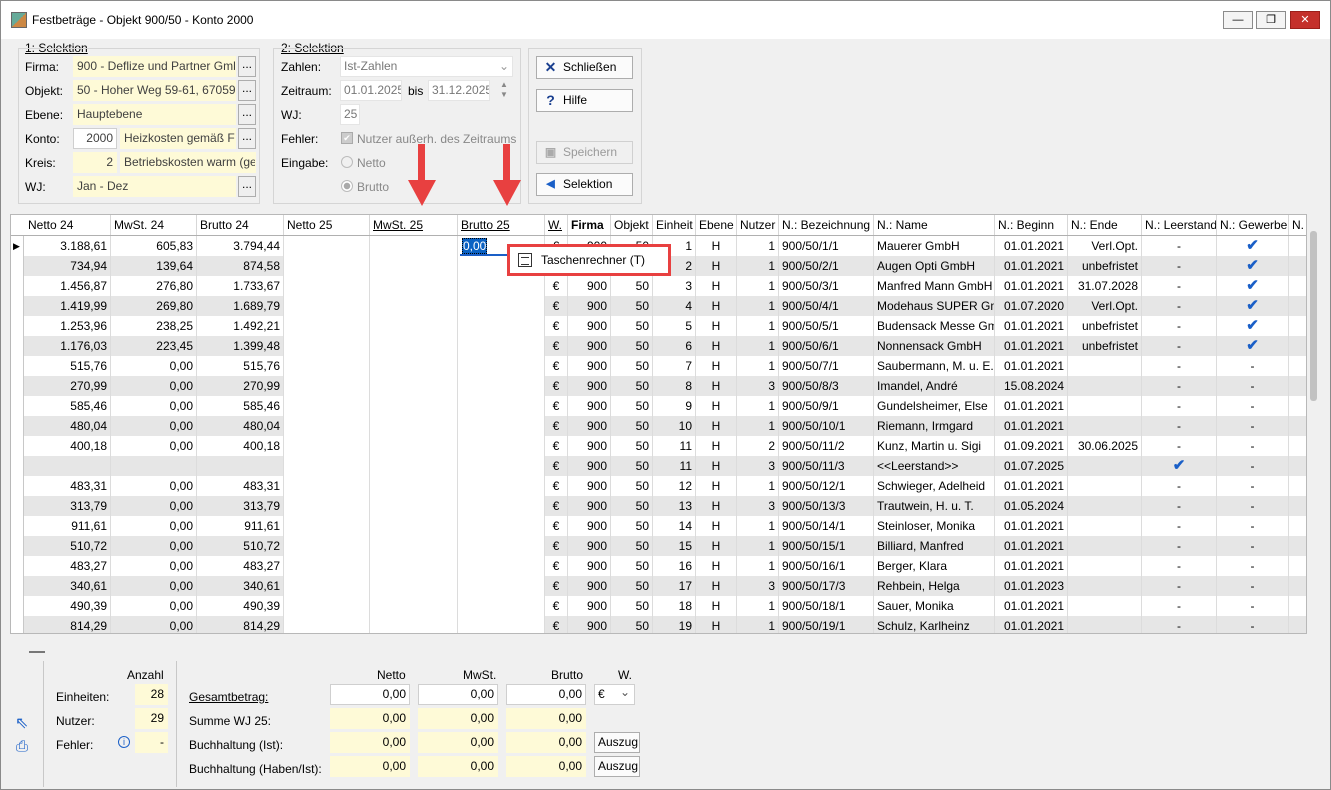 Image resolution: width=1331 pixels, height=790 pixels. I want to click on table-cell: 900/50/6/1, so click(826, 346).